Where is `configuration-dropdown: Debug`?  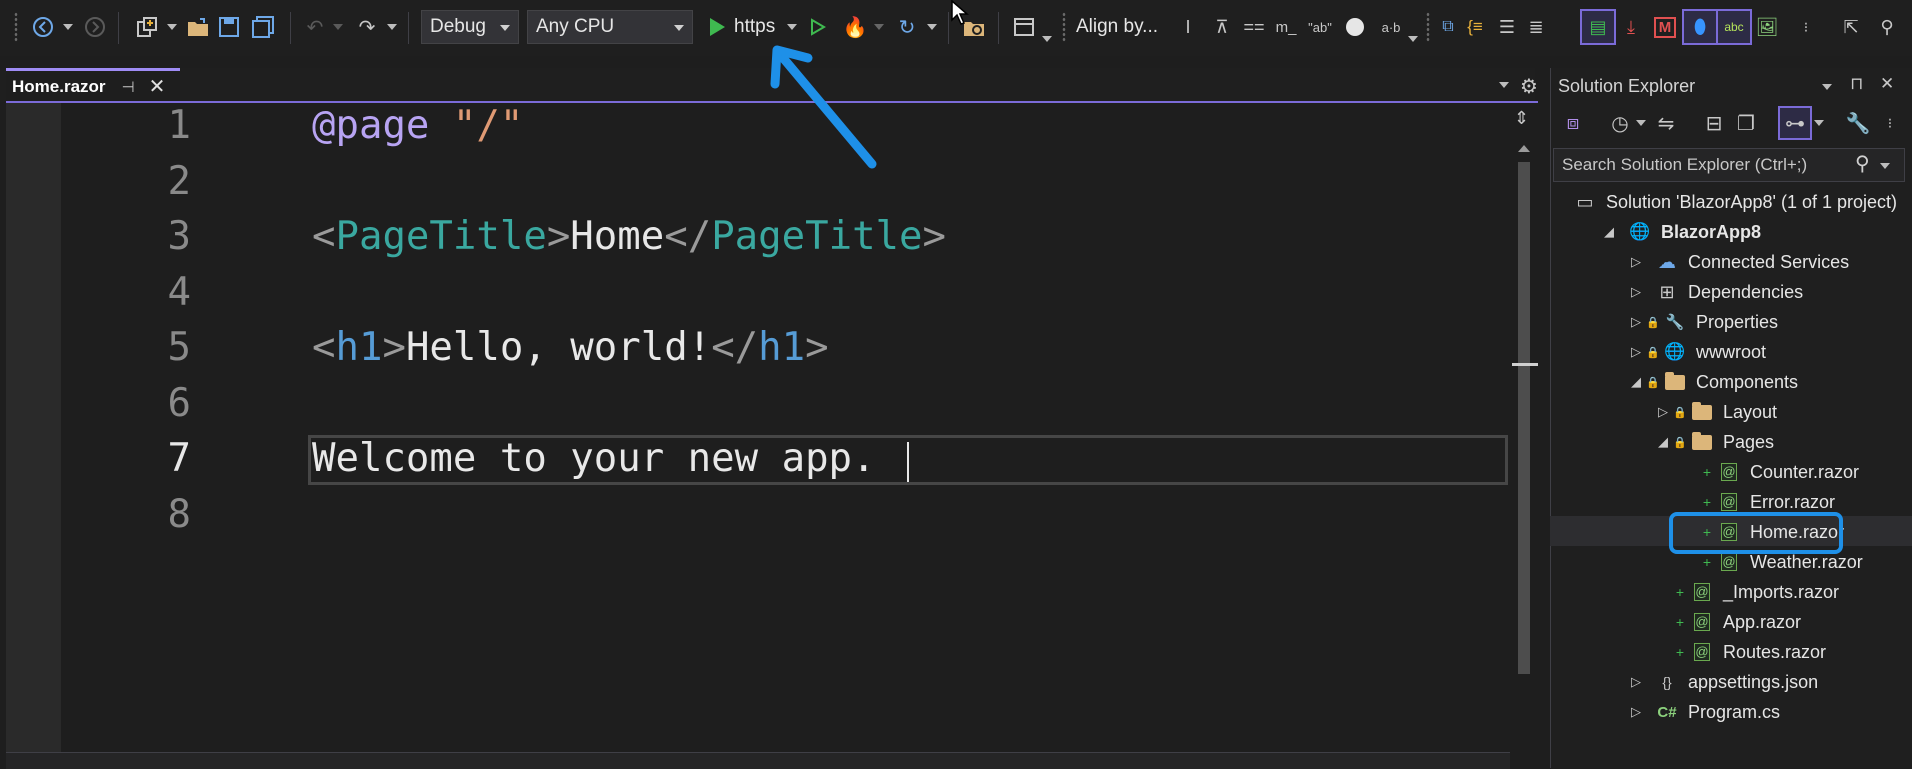 configuration-dropdown: Debug is located at coordinates (470, 27).